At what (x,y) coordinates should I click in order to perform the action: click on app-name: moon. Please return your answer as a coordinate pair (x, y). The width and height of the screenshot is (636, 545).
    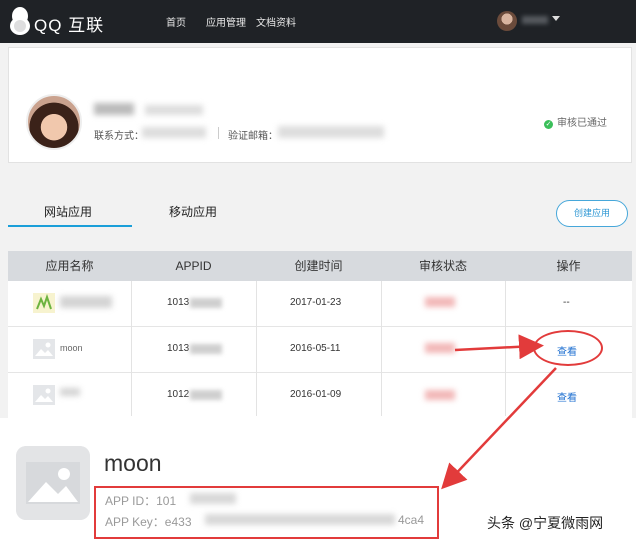
    Looking at the image, I should click on (133, 463).